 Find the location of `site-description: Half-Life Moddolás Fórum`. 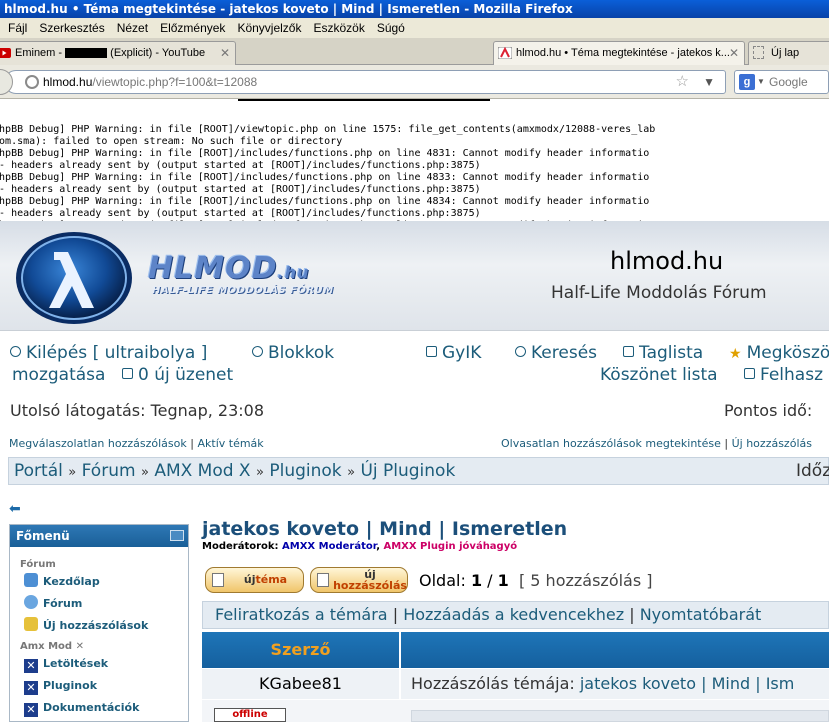

site-description: Half-Life Moddolás Fórum is located at coordinates (659, 293).